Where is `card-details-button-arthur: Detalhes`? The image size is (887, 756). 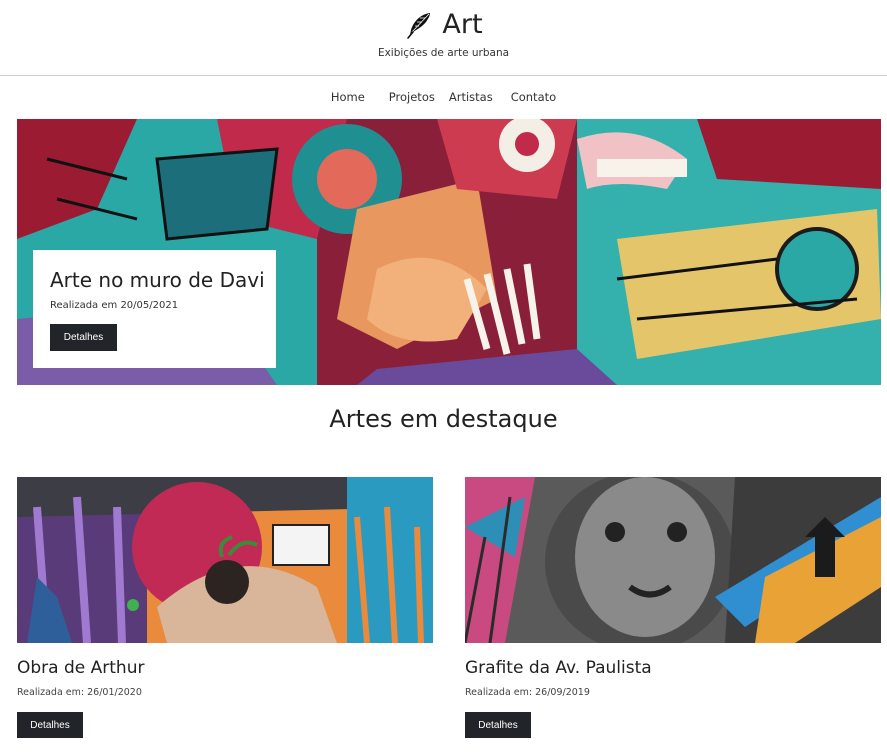 card-details-button-arthur: Detalhes is located at coordinates (50, 725).